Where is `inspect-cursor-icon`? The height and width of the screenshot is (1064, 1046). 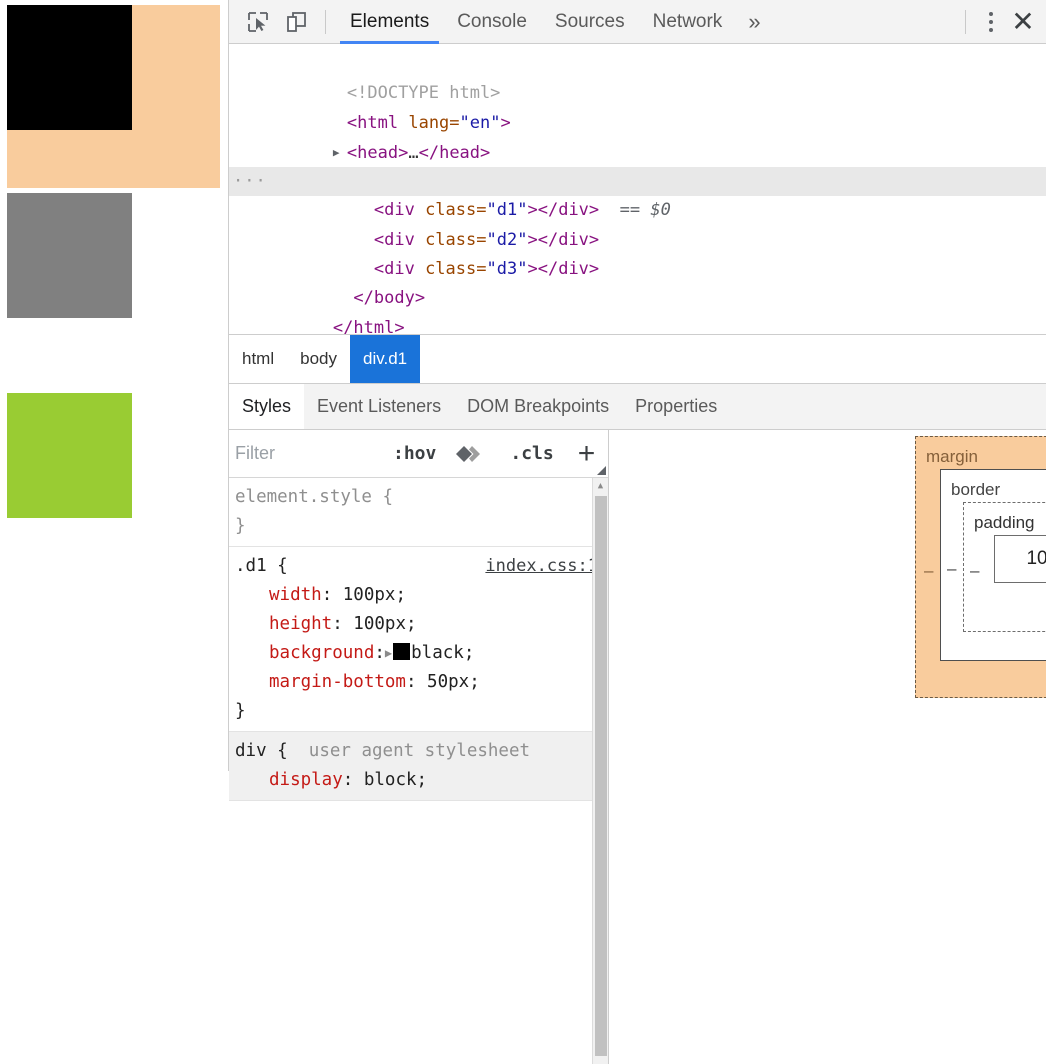 inspect-cursor-icon is located at coordinates (258, 22).